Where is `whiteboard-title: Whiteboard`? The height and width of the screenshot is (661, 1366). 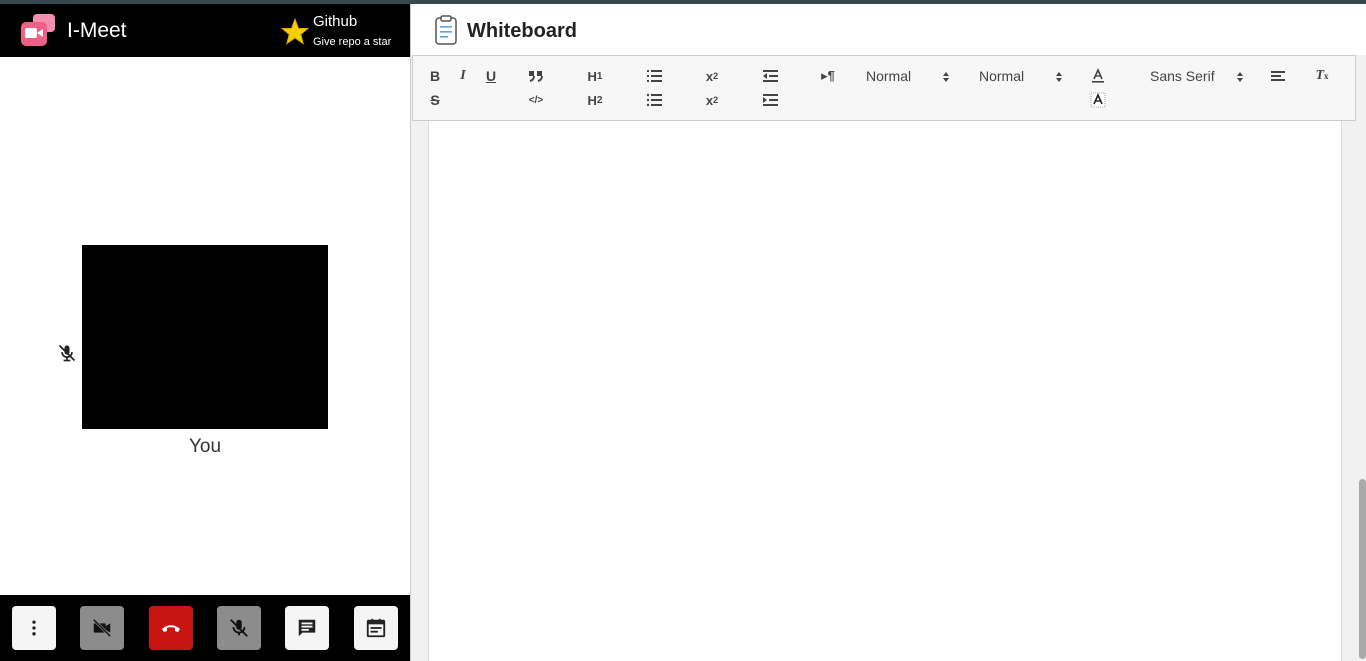 whiteboard-title: Whiteboard is located at coordinates (522, 31).